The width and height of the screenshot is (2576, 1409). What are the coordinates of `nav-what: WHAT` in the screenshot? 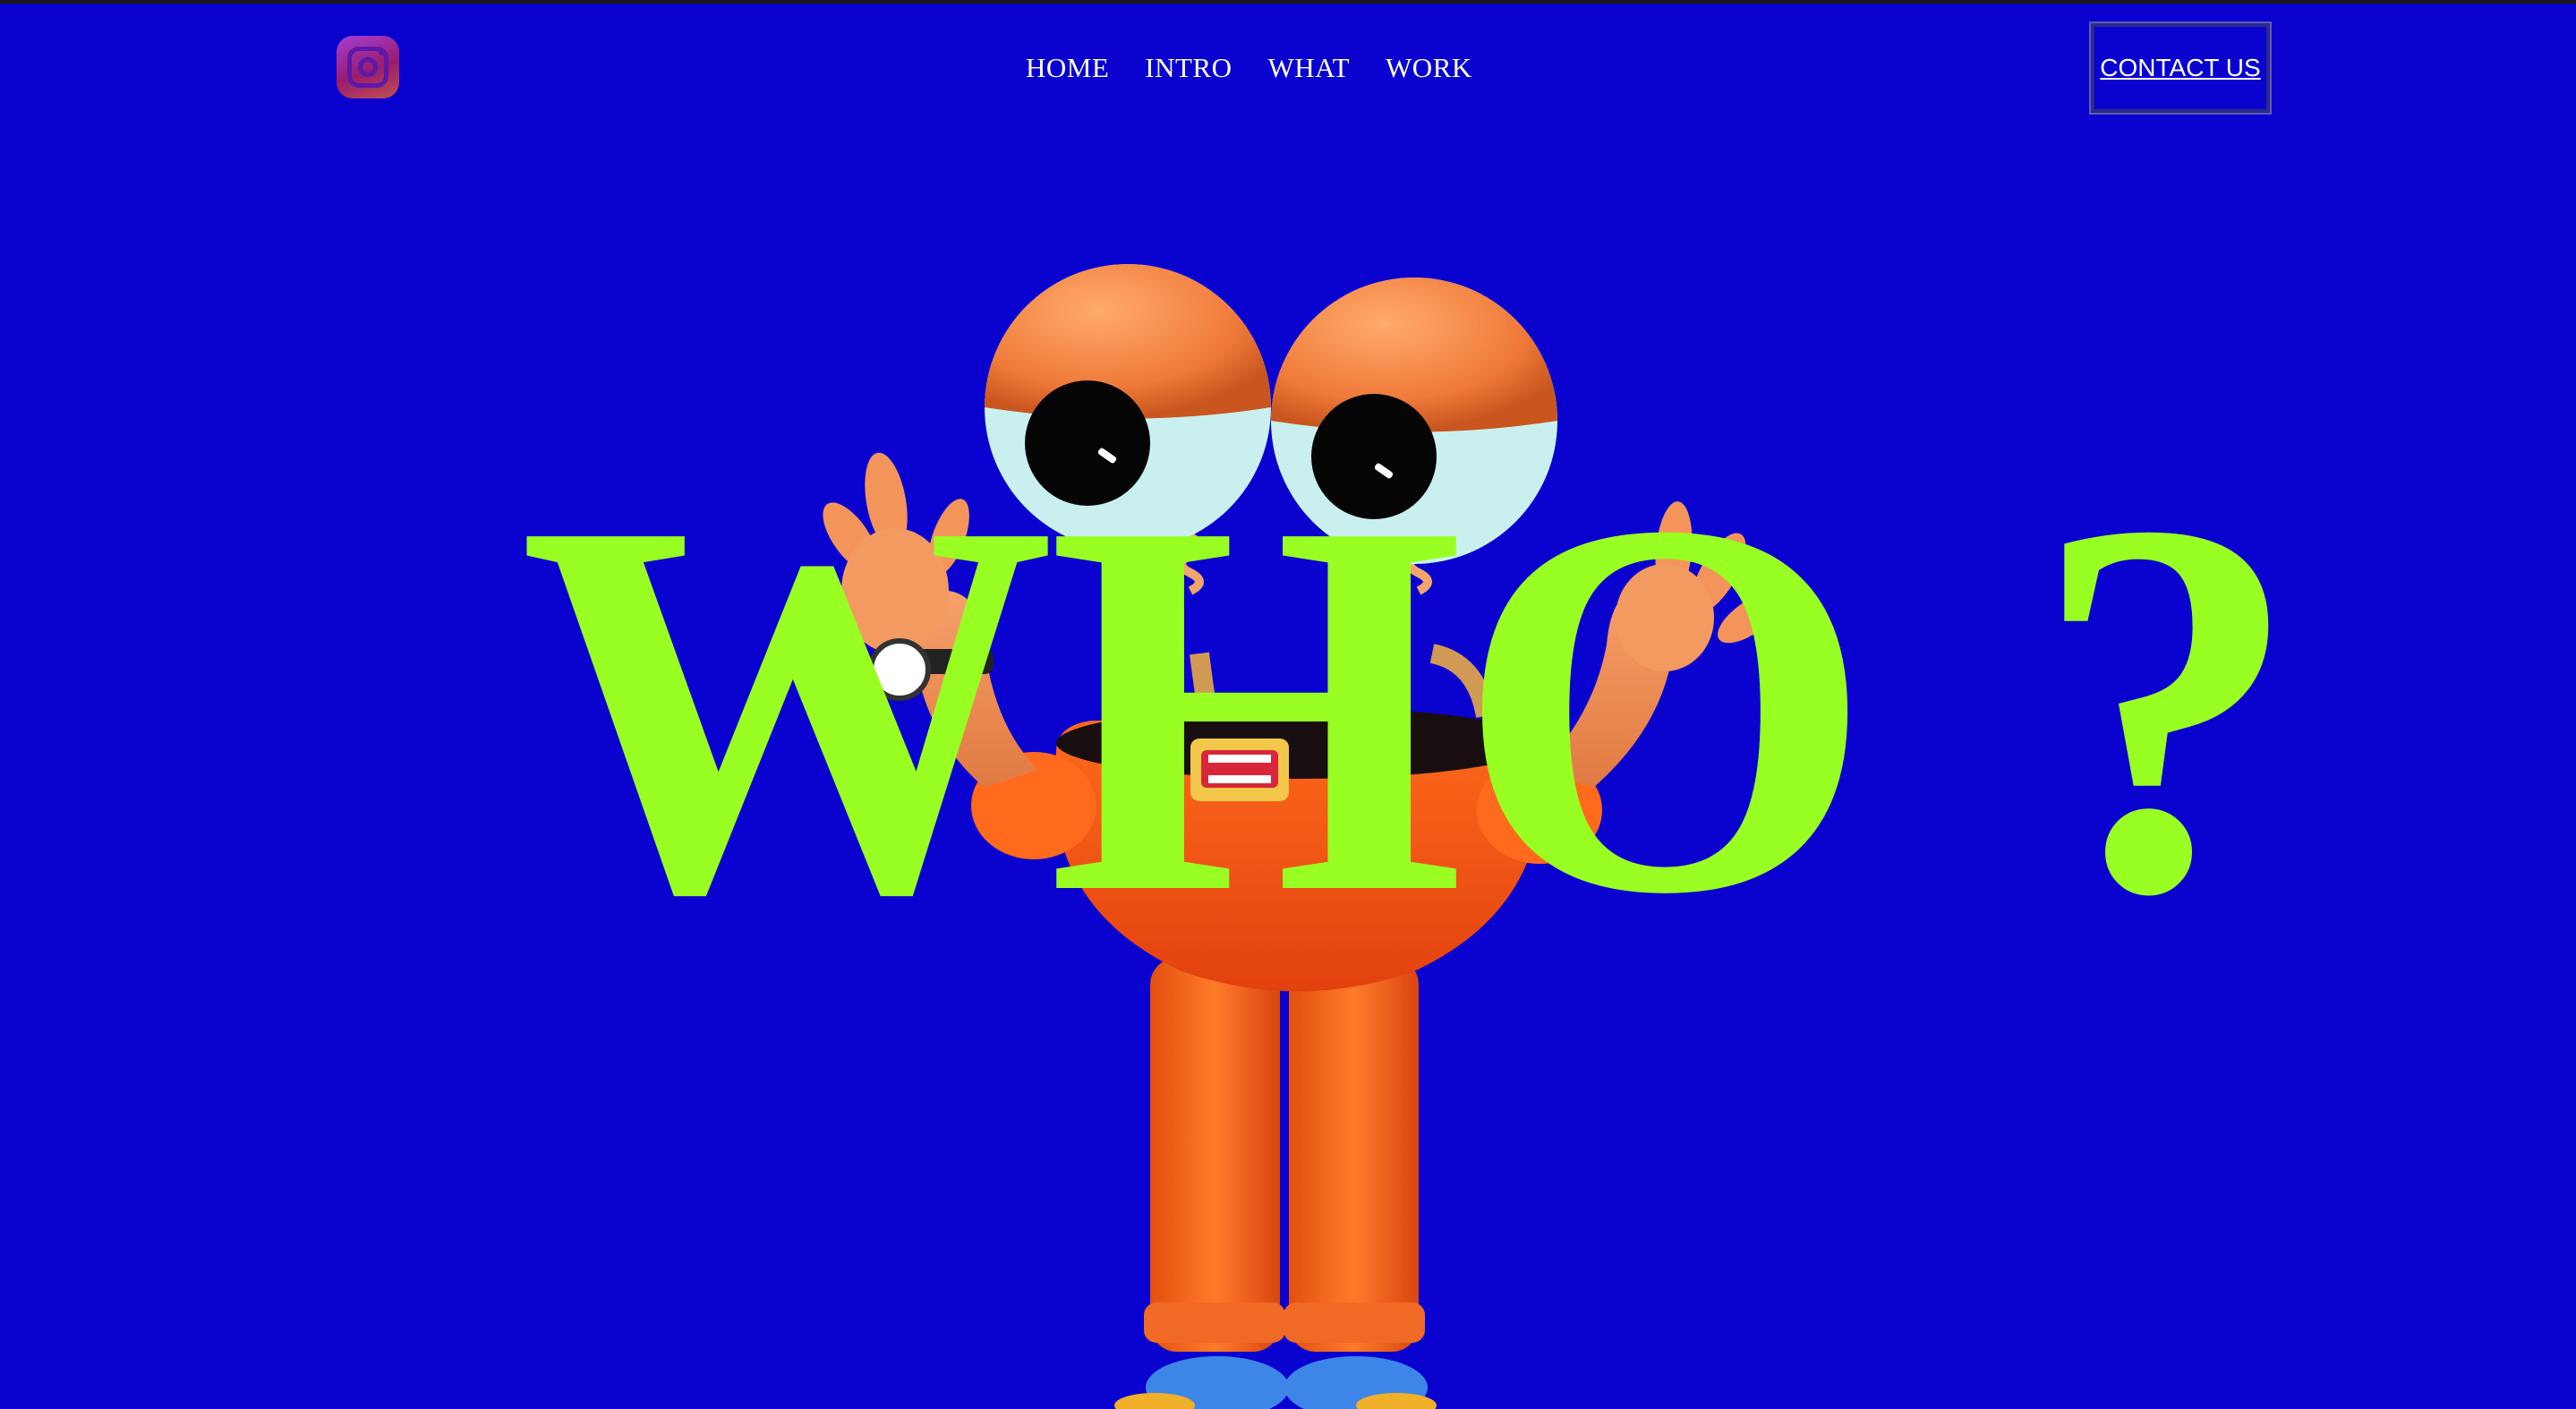 It's located at (1309, 68).